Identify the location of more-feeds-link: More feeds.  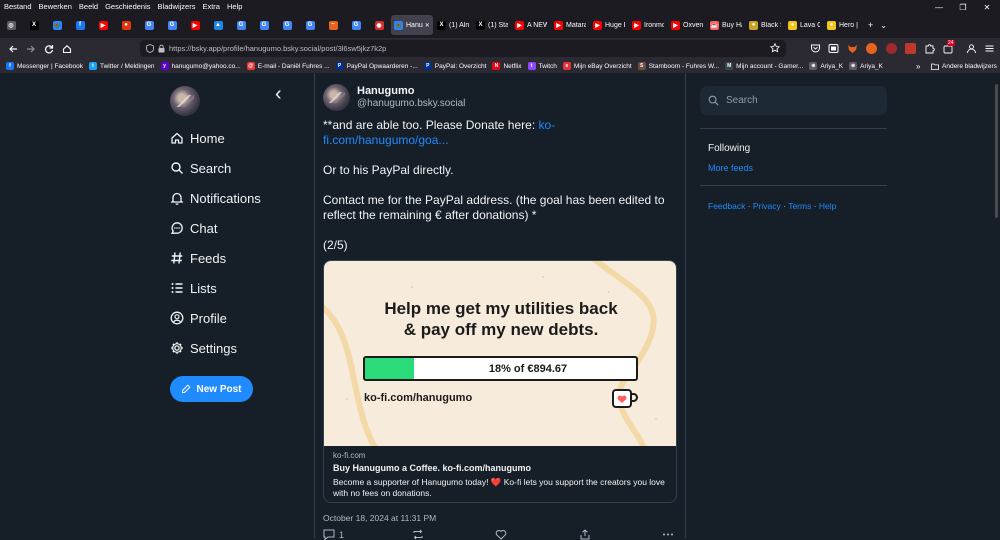
(730, 168).